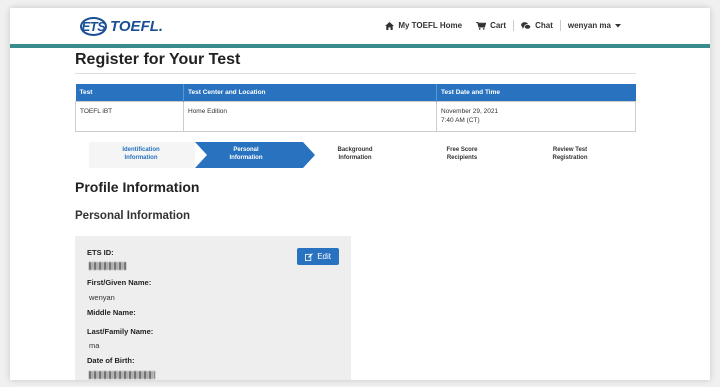 Image resolution: width=720 pixels, height=387 pixels. Describe the element at coordinates (481, 25) in the screenshot. I see `cart-icon` at that location.